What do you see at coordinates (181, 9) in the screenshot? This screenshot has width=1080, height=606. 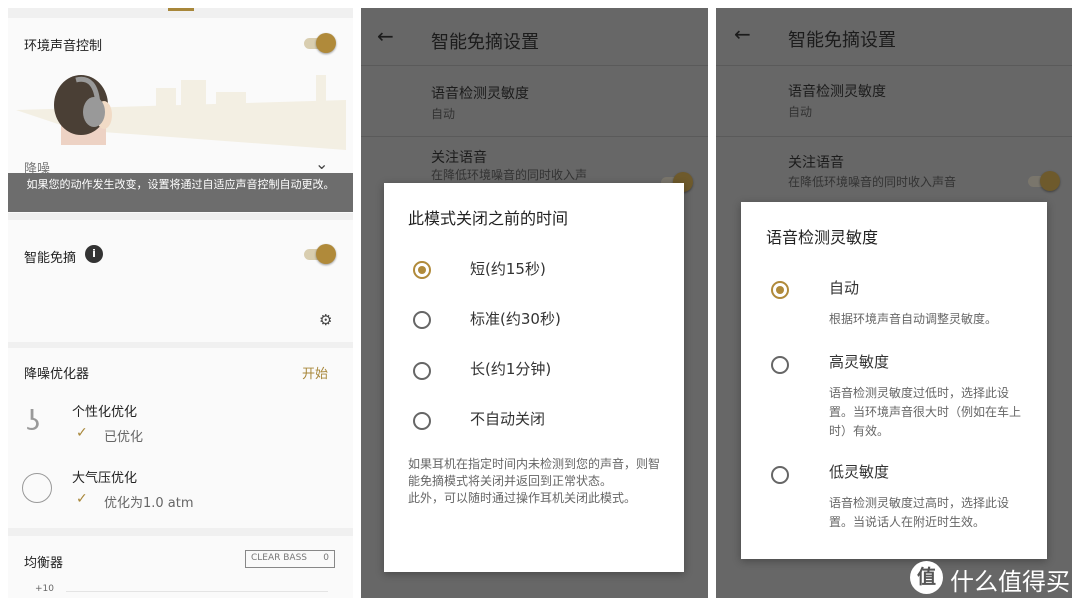 I see `tab-indicator` at bounding box center [181, 9].